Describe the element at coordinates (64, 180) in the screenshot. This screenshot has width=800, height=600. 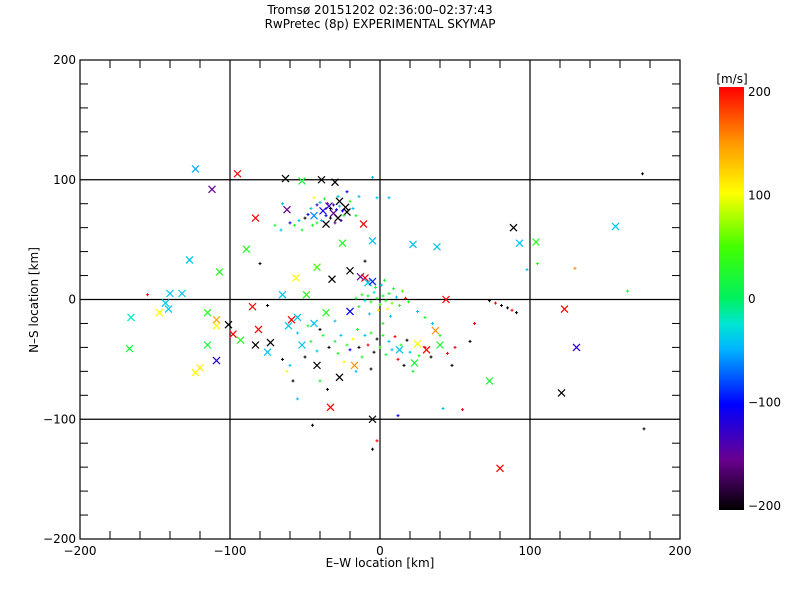
I see `y-tick-label: 100` at that location.